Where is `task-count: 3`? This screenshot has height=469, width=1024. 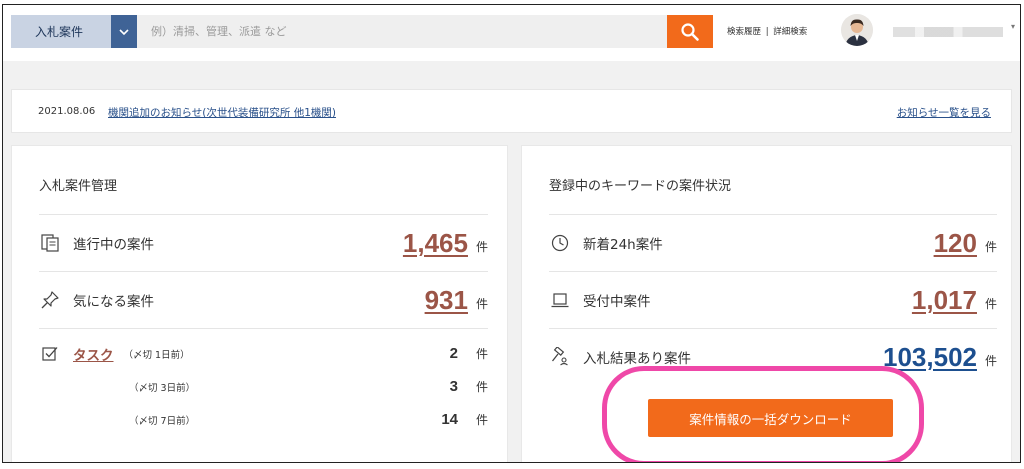
task-count: 3 is located at coordinates (453, 386).